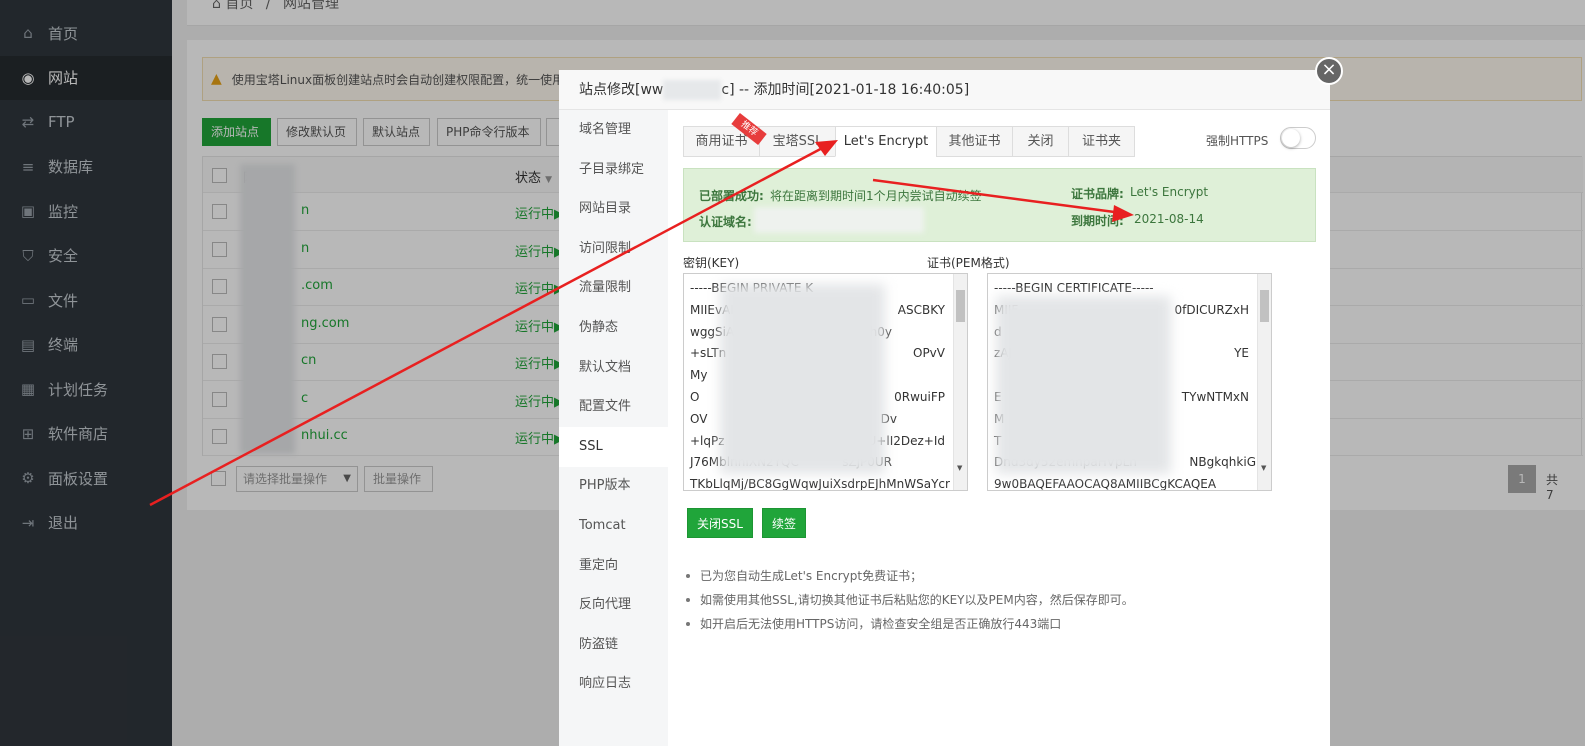  I want to click on deployed-text: 将在距离到期时间1个月内尝试自动续签, so click(876, 196).